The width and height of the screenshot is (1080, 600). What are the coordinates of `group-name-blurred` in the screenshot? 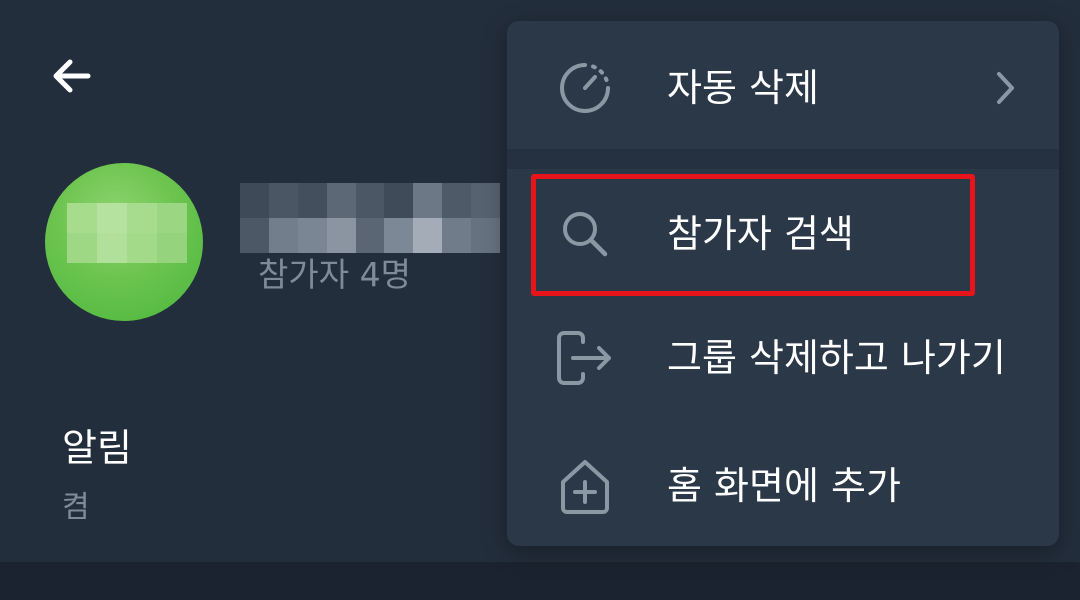 It's located at (370, 218).